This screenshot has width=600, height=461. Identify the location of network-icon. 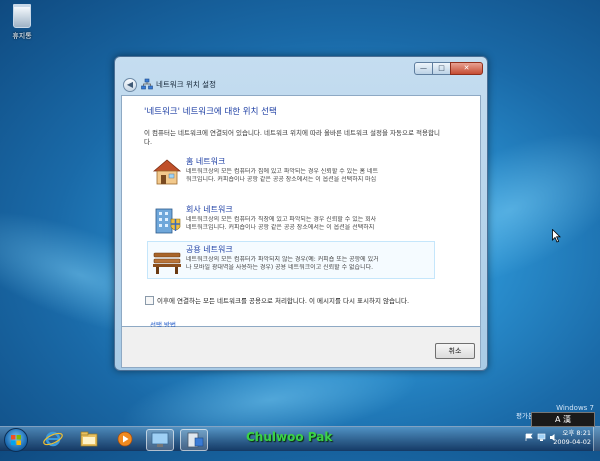
(147, 84).